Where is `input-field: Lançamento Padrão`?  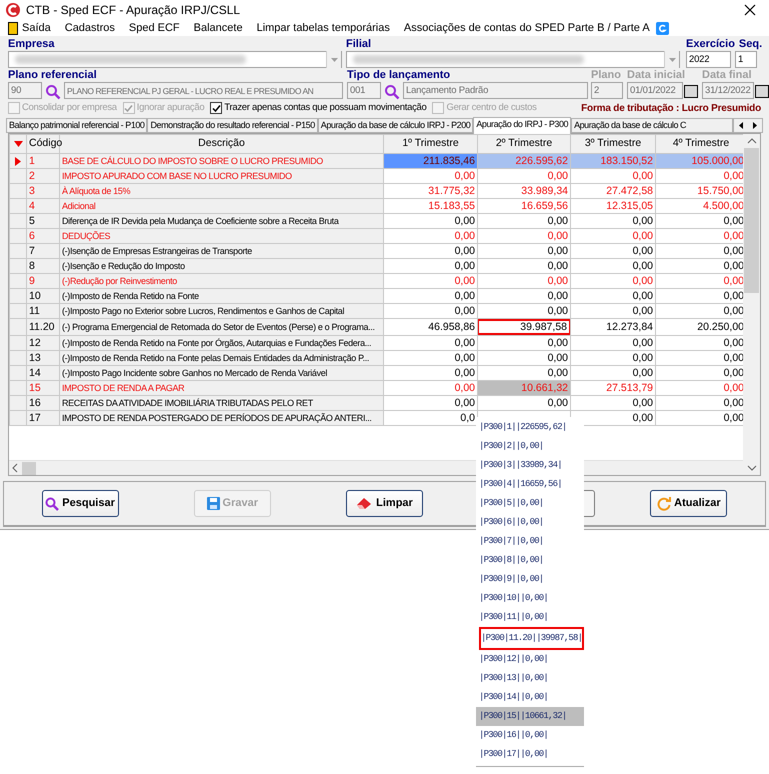
input-field: Lançamento Padrão is located at coordinates (495, 90).